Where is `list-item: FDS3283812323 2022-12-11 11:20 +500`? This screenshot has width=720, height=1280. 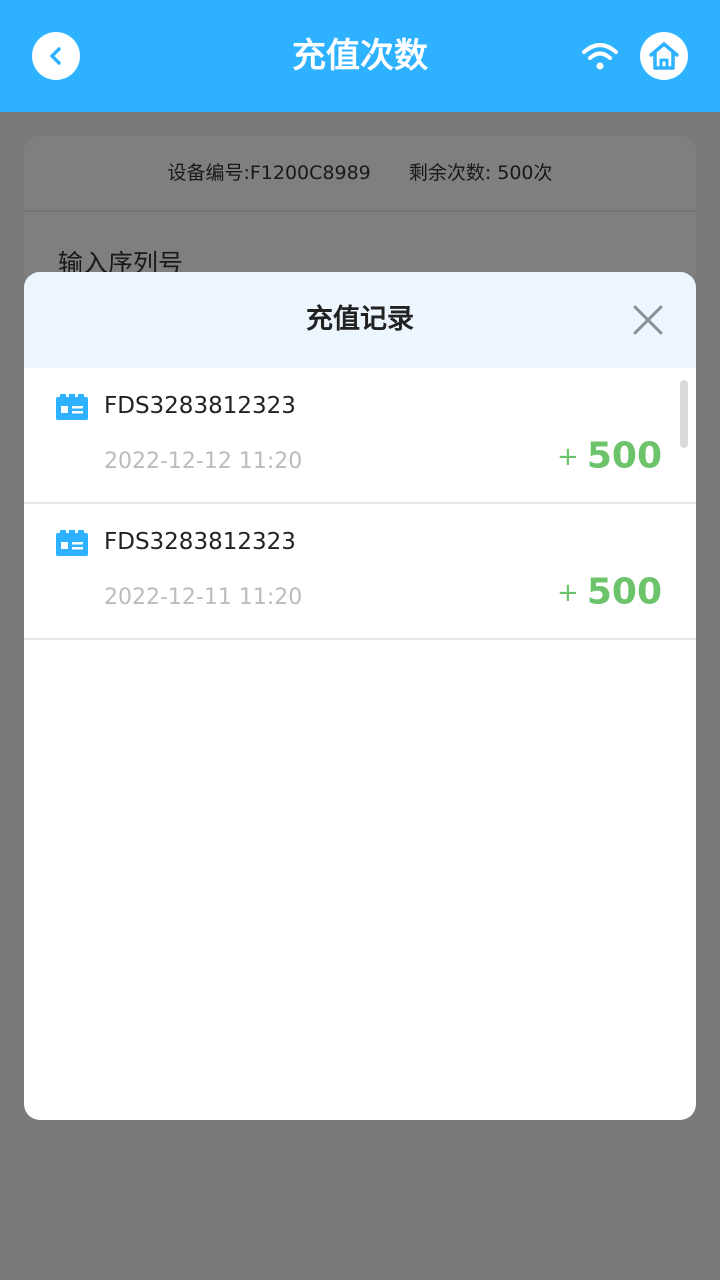
list-item: FDS3283812323 2022-12-11 11:20 +500 is located at coordinates (360, 572).